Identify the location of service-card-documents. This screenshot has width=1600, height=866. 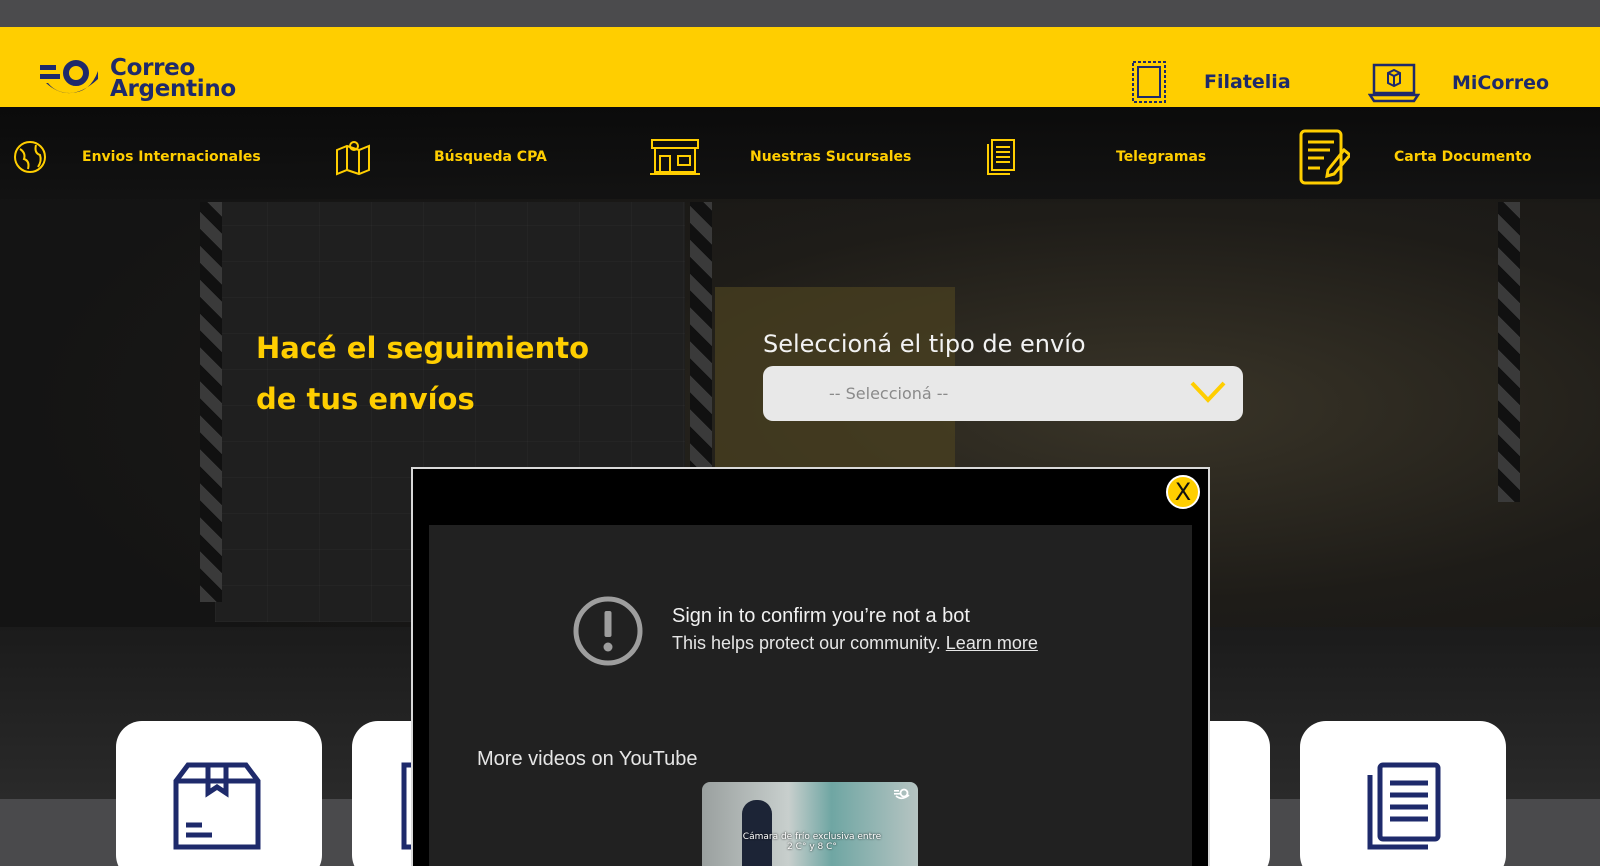
(1403, 793).